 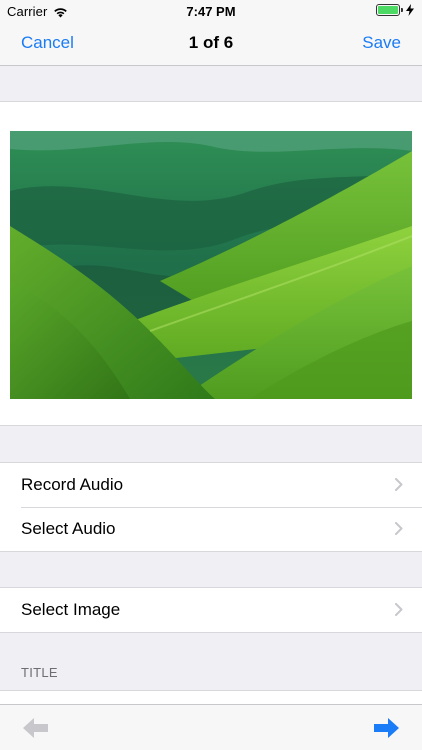 I want to click on image-options-group: Select Image, so click(x=211, y=610).